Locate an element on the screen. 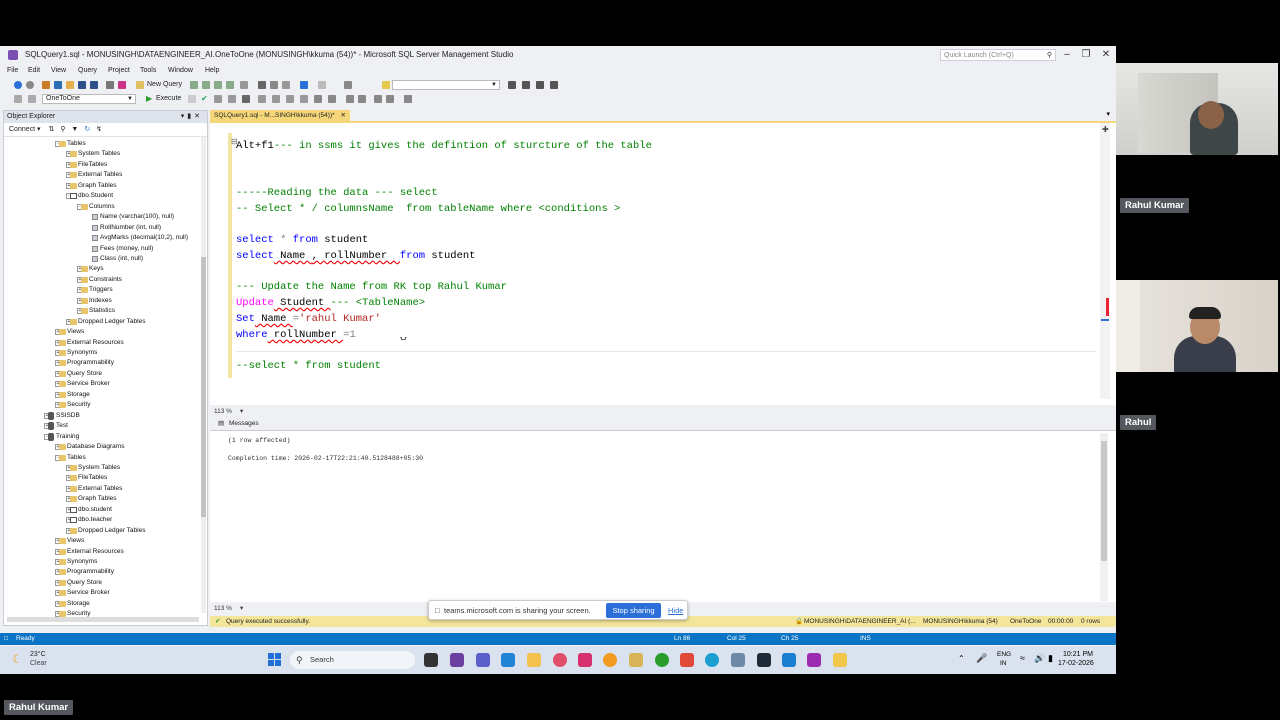  tree-node: + Keys is located at coordinates (90, 269).